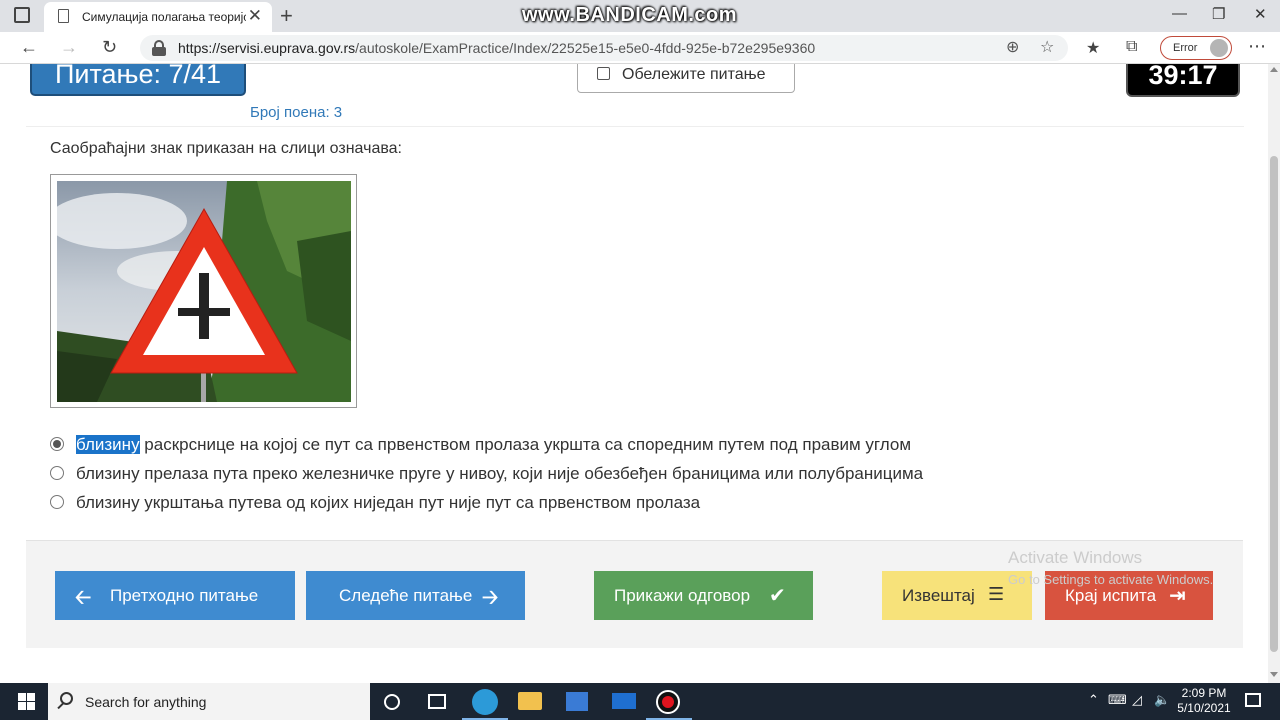 The image size is (1280, 720). What do you see at coordinates (109, 47) in the screenshot?
I see `refresh-icon: ↻` at bounding box center [109, 47].